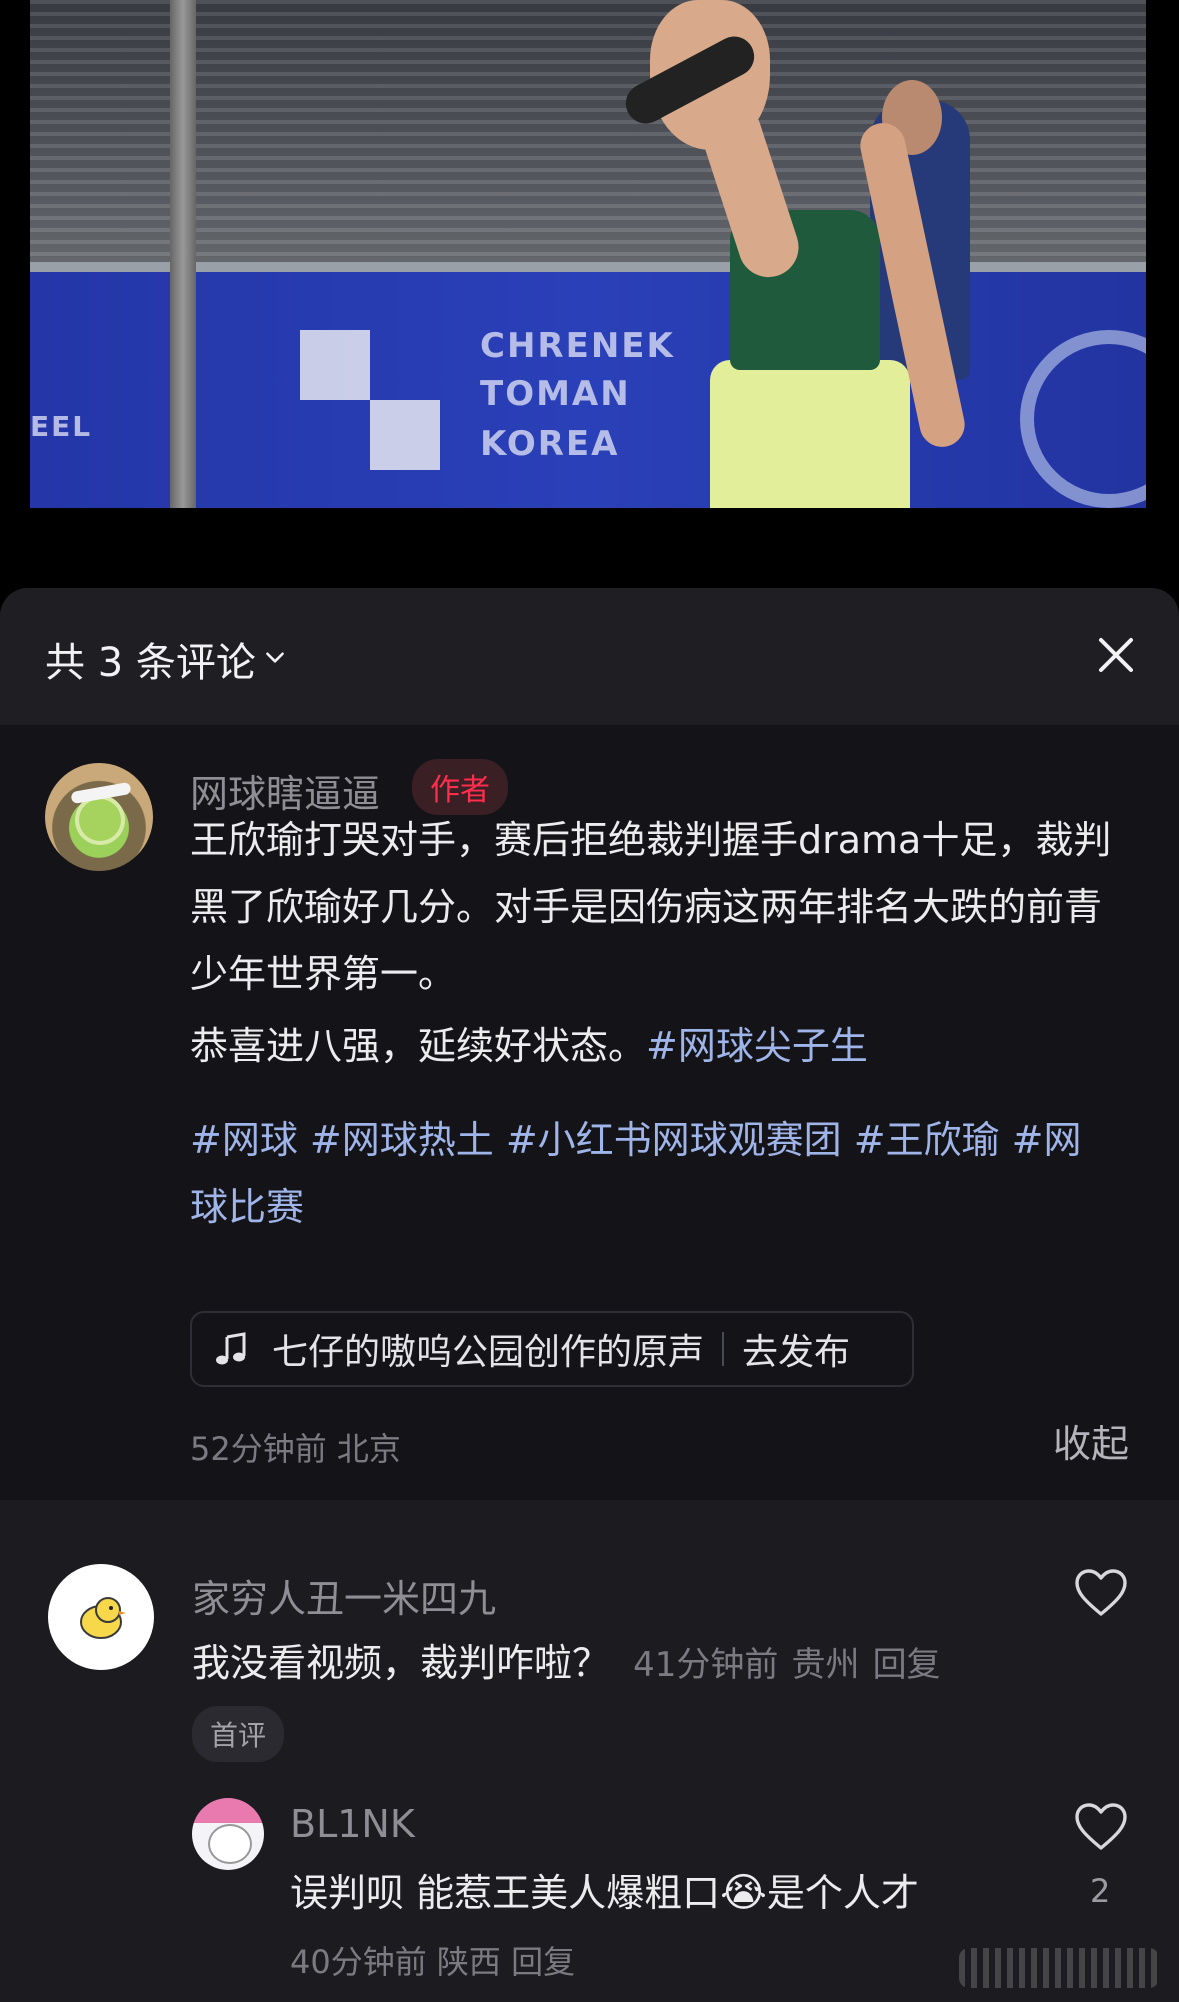 The width and height of the screenshot is (1179, 2002). I want to click on post-time: 52分钟前, so click(258, 1449).